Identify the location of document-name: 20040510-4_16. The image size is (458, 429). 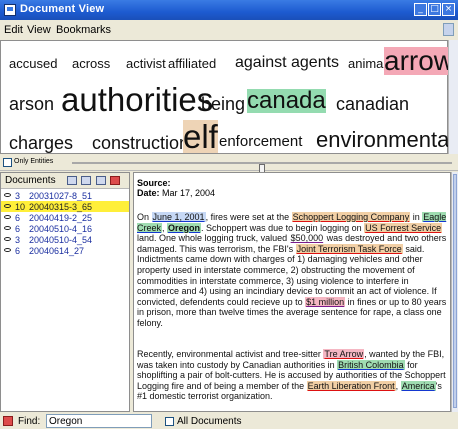
(61, 229).